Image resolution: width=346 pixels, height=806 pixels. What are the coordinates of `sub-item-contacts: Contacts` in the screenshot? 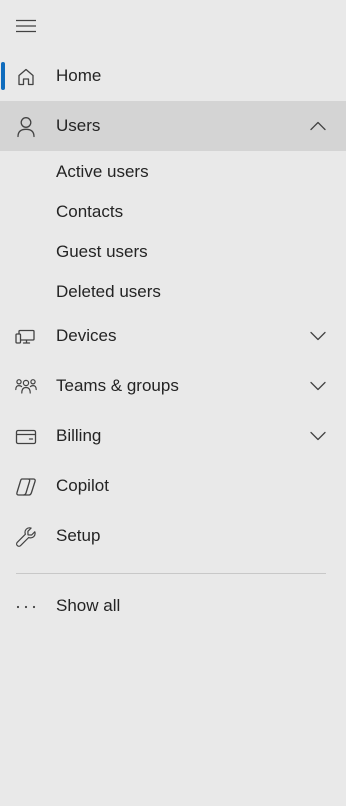 It's located at (173, 211).